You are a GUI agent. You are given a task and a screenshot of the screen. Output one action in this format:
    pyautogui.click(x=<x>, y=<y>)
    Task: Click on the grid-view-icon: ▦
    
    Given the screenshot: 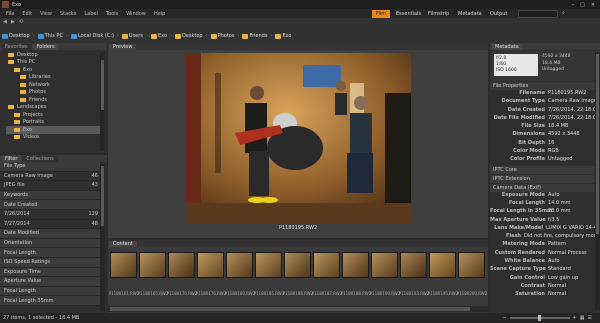 What is the action you would take?
    pyautogui.click(x=582, y=318)
    